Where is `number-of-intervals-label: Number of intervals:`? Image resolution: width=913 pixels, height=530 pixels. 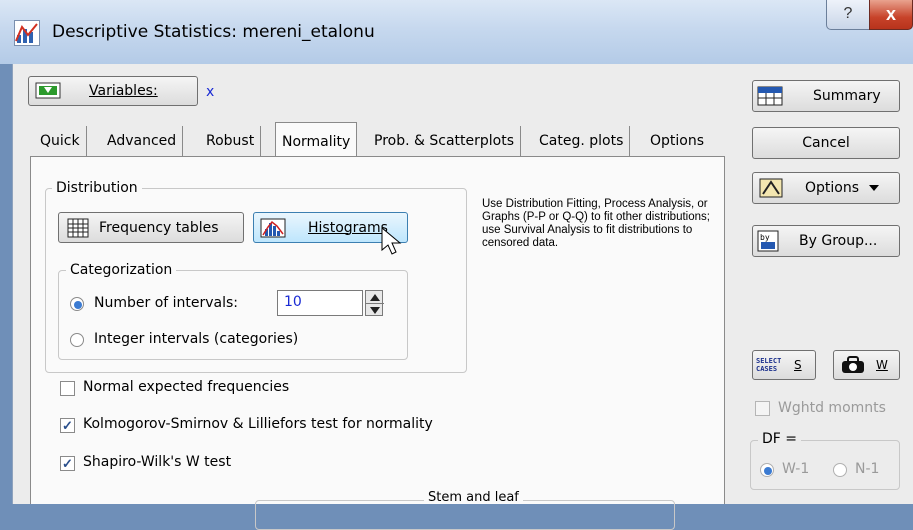
number-of-intervals-label: Number of intervals: is located at coordinates (166, 303).